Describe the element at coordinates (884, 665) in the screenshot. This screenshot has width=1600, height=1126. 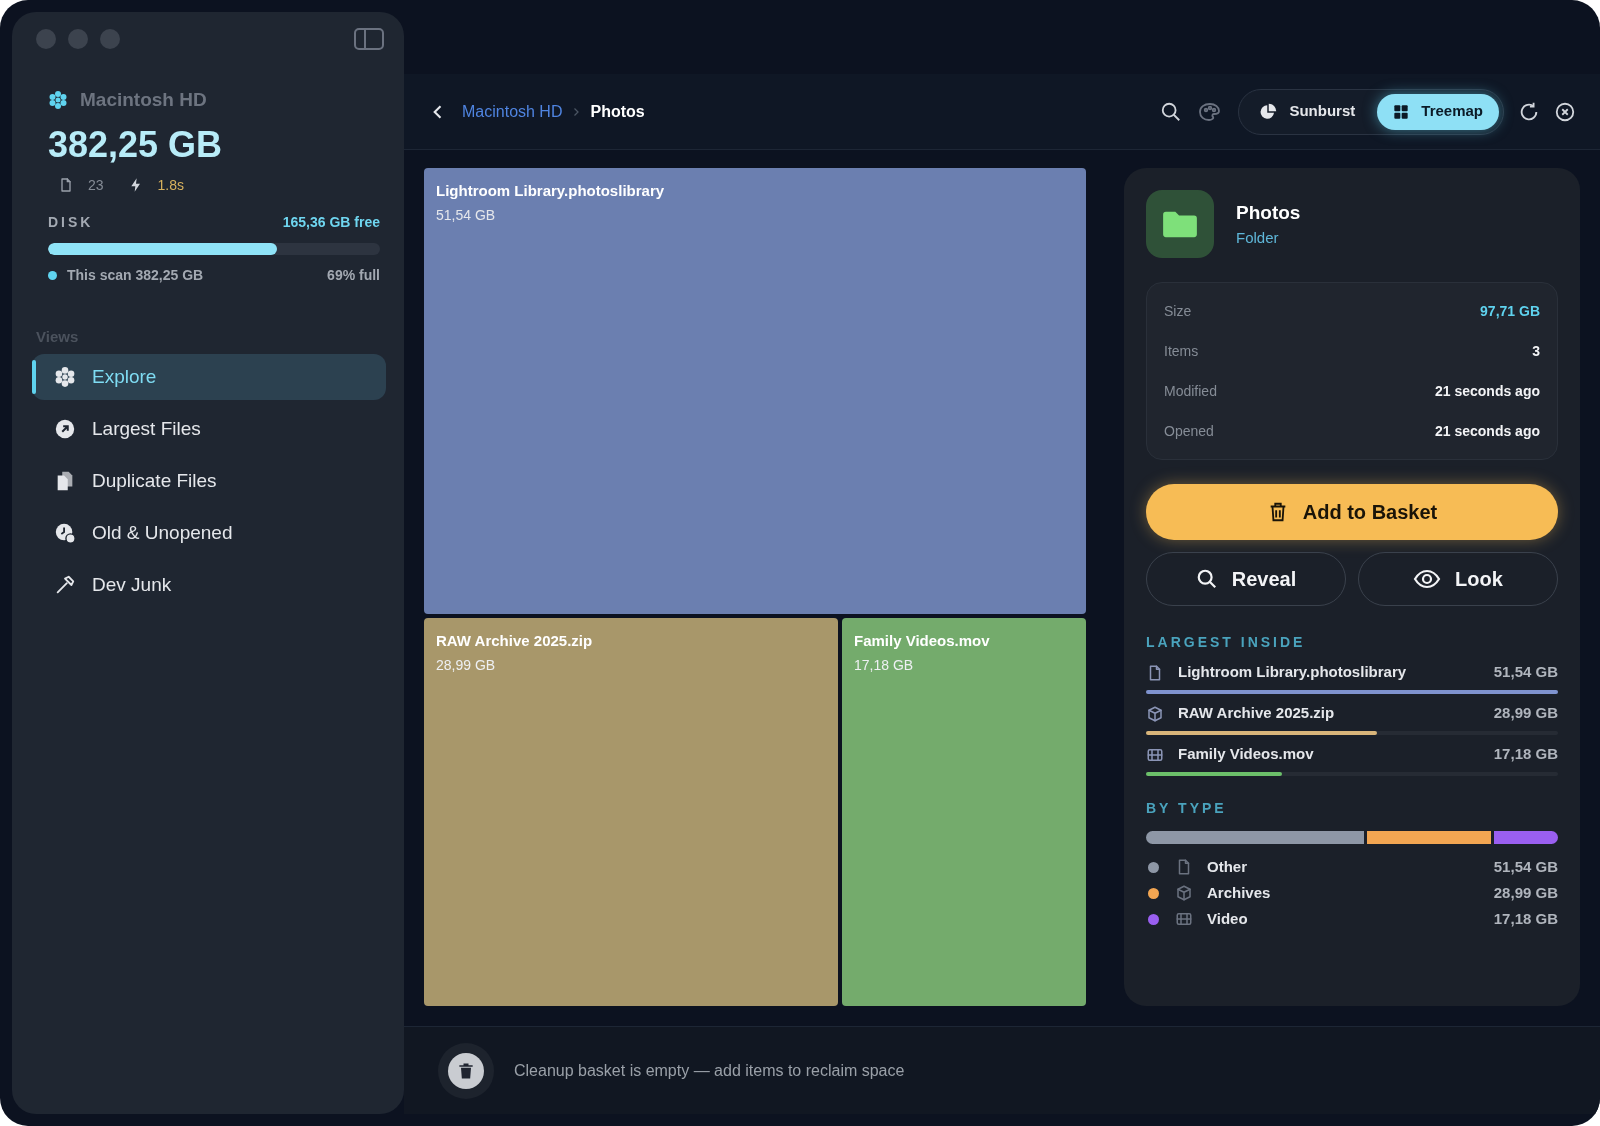
I see `tile-size: 17,18 GB` at that location.